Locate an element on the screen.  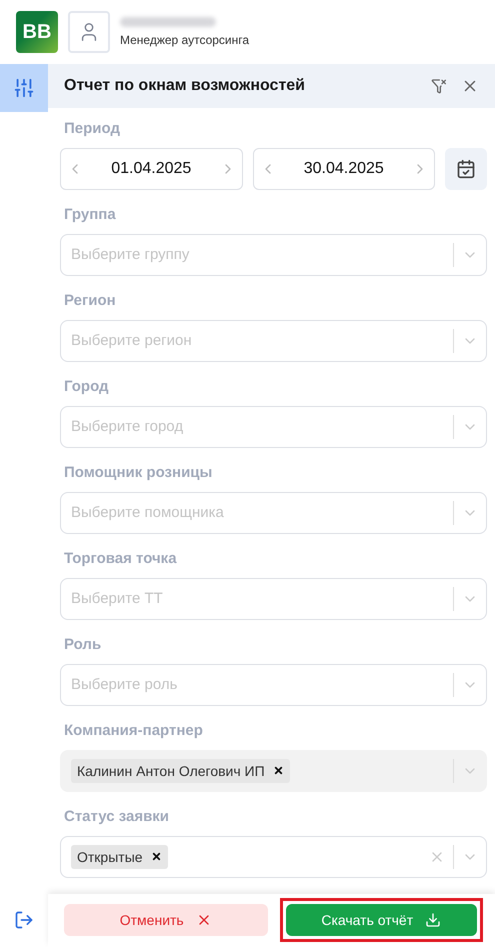
selected-tag: Калинин Антон Олегович ИП is located at coordinates (180, 770).